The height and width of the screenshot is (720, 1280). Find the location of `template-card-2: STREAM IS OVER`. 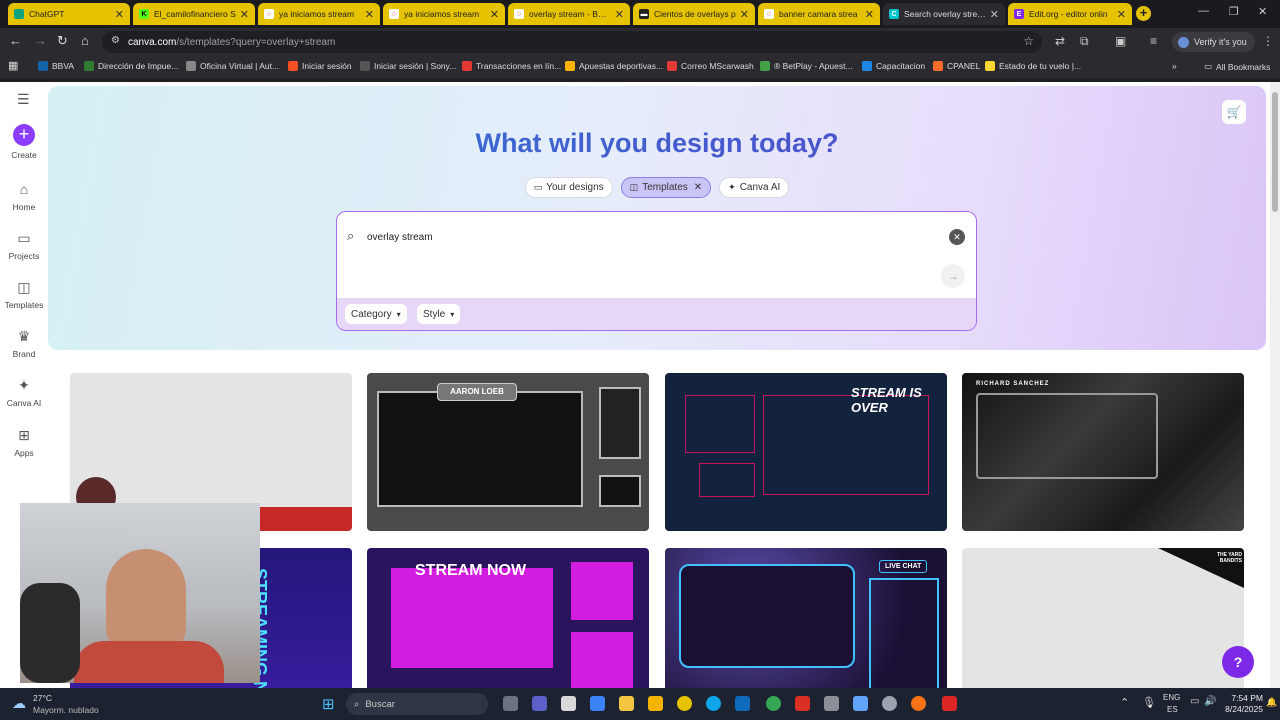

template-card-2: STREAM IS OVER is located at coordinates (806, 452).